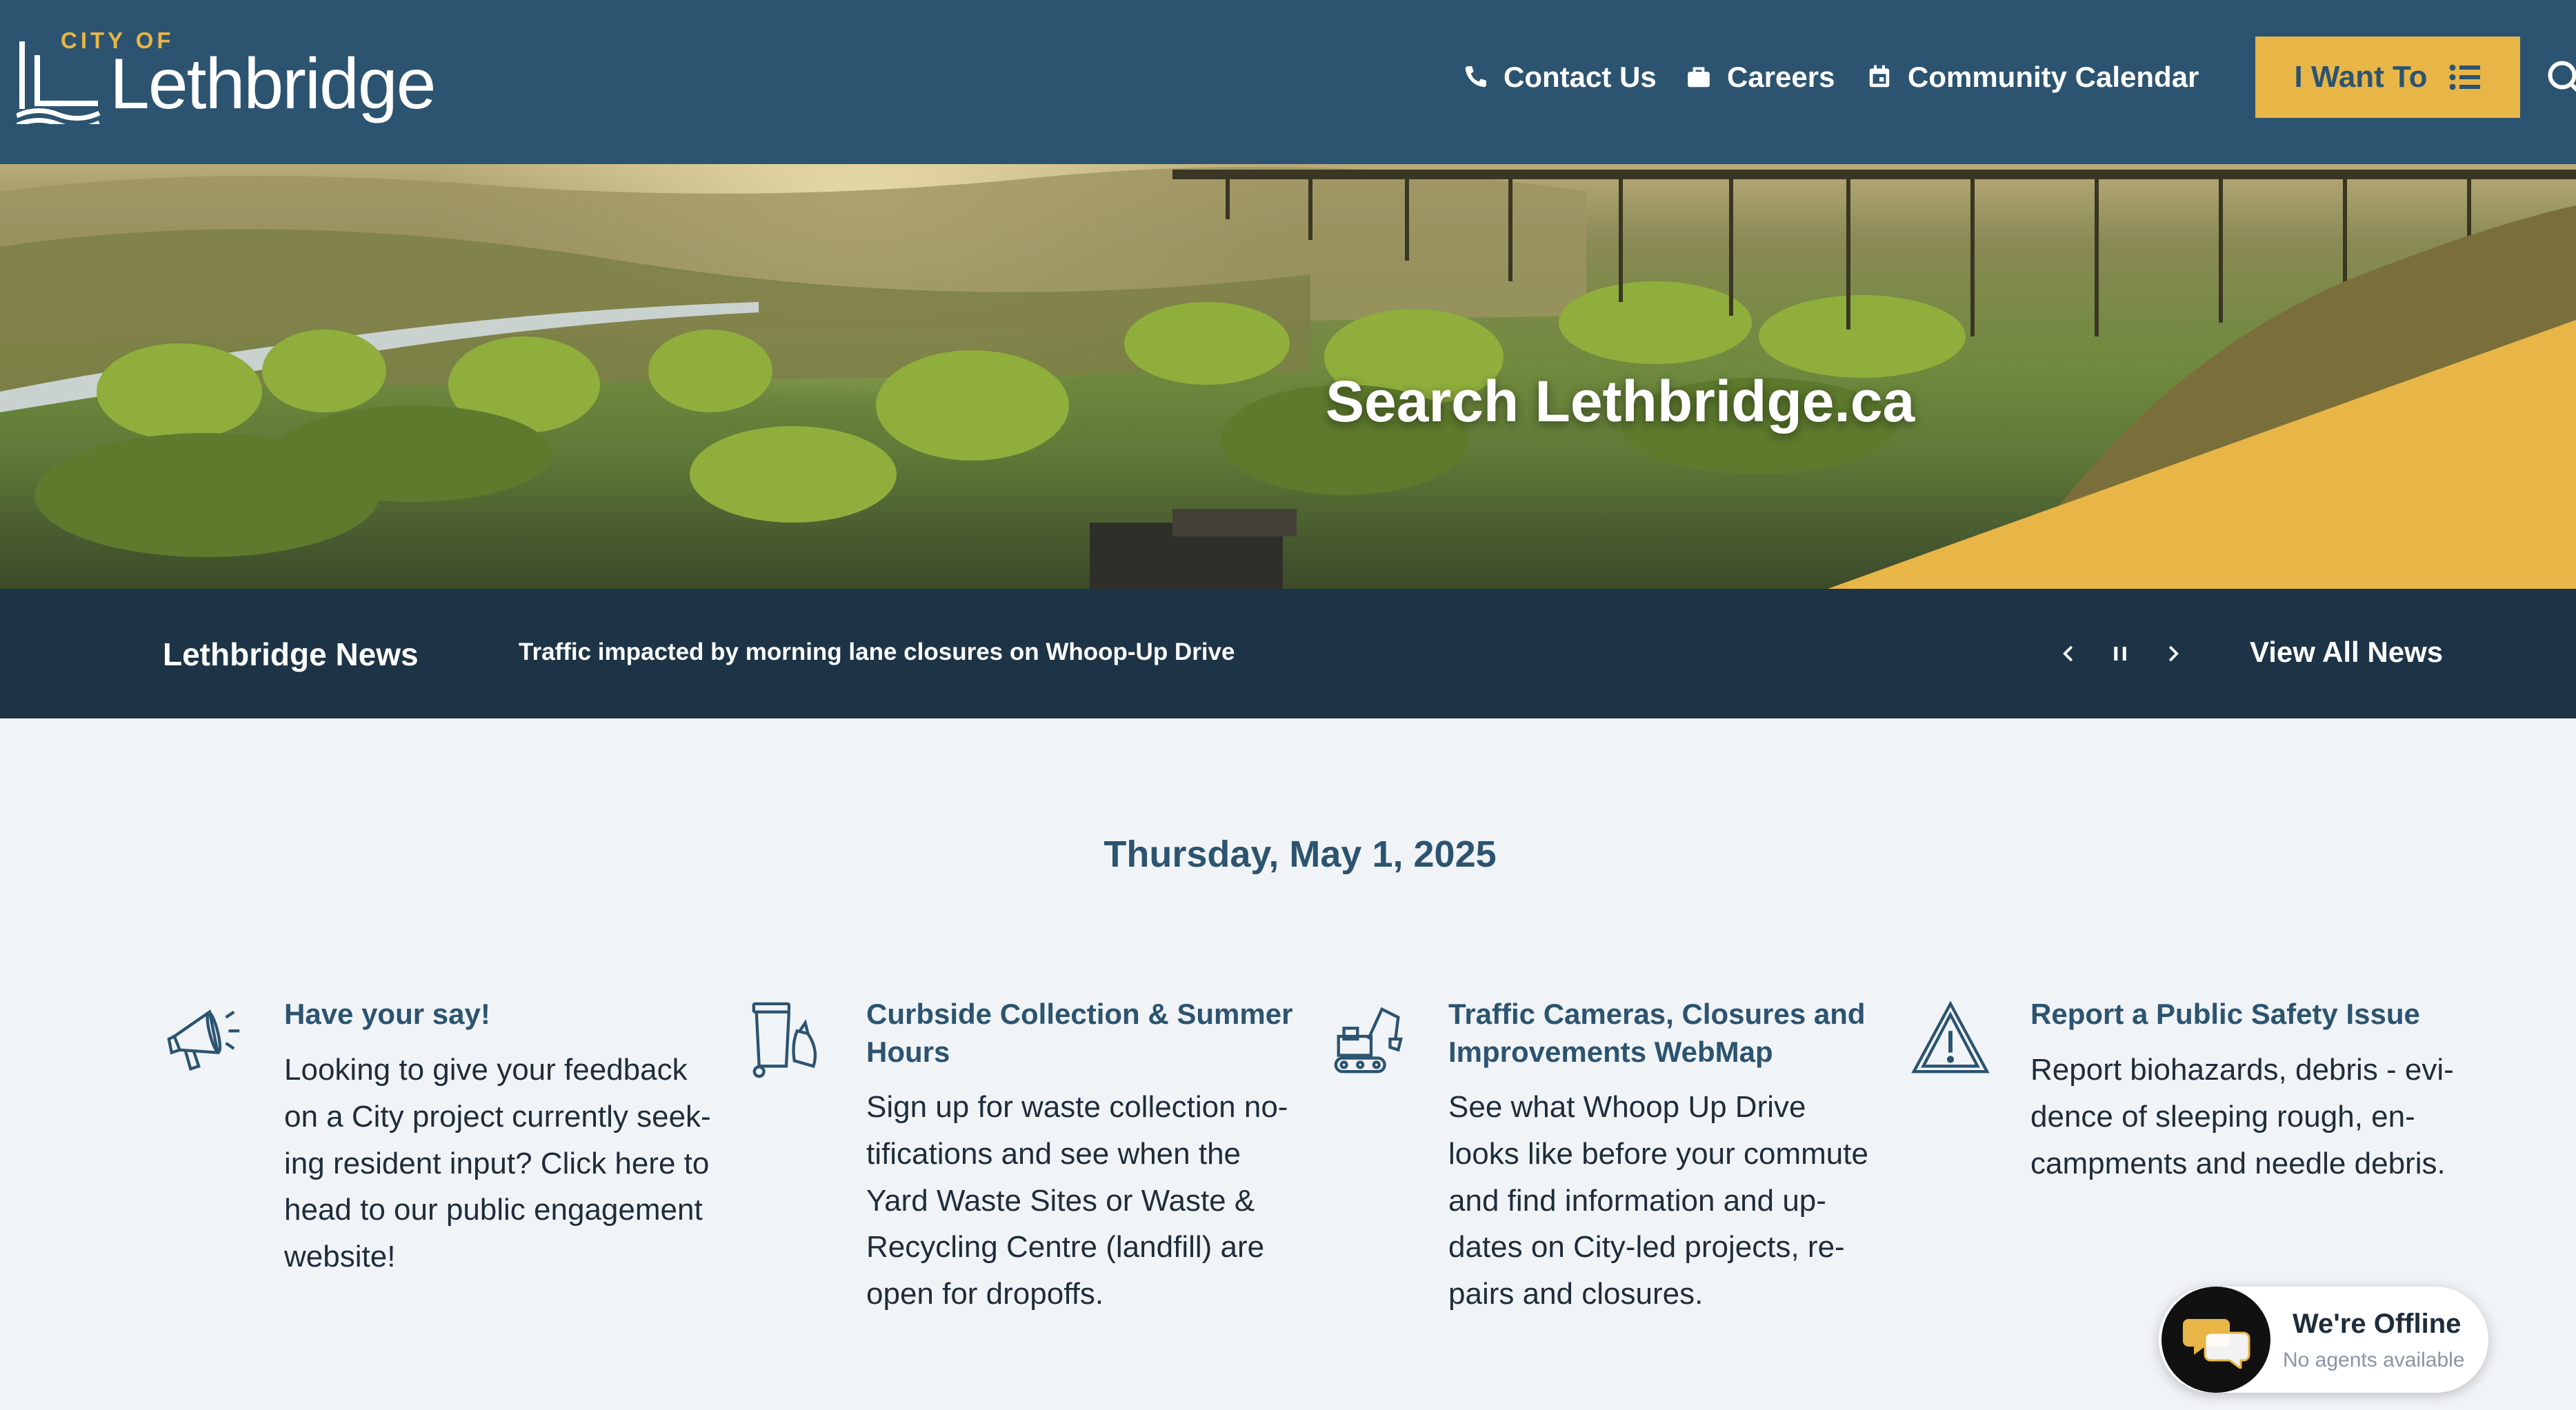  I want to click on nav-contact-label: Contact Us, so click(1580, 77).